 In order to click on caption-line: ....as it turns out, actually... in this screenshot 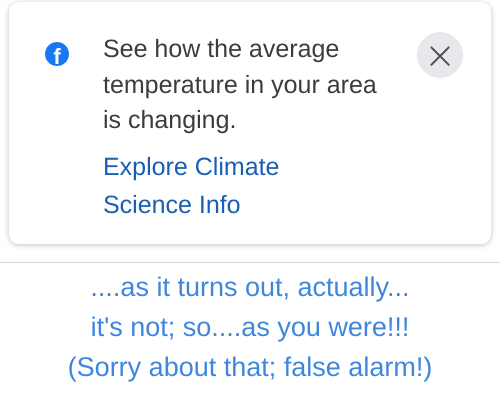, I will do `click(250, 287)`.